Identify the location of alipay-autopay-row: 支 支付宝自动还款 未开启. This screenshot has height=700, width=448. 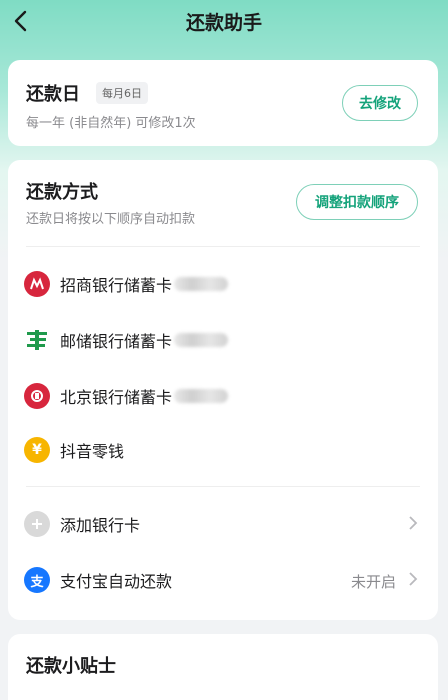
(223, 580).